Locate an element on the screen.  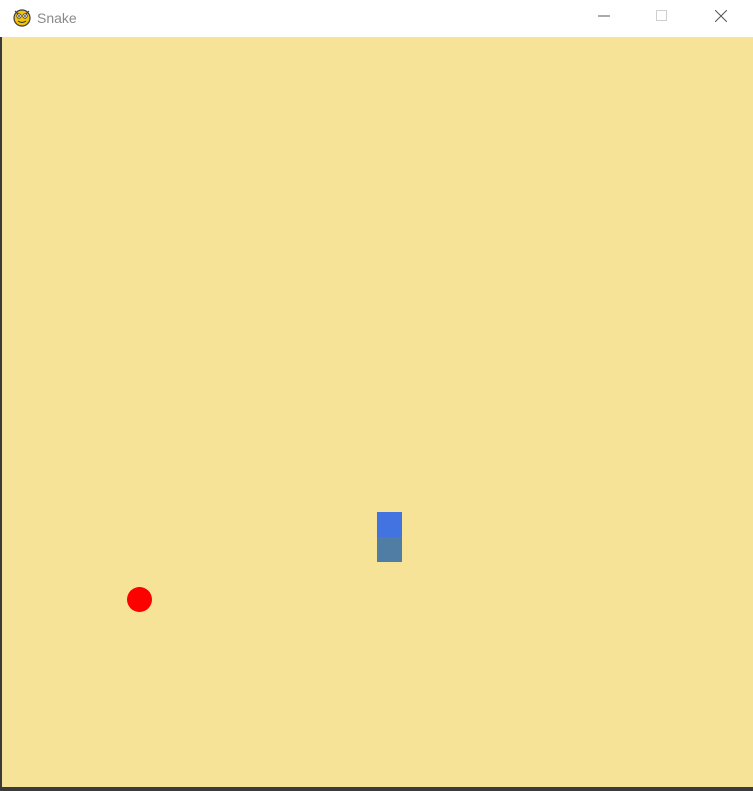
minimize-icon is located at coordinates (604, 18).